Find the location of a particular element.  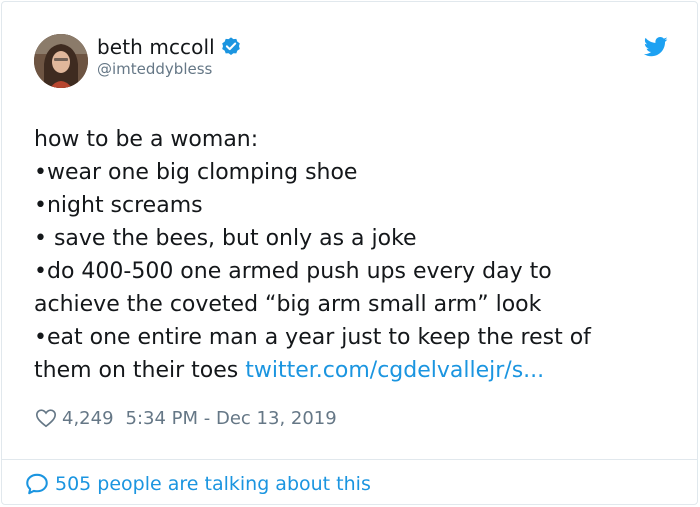

user-handle: @imteddybless is located at coordinates (154, 69).